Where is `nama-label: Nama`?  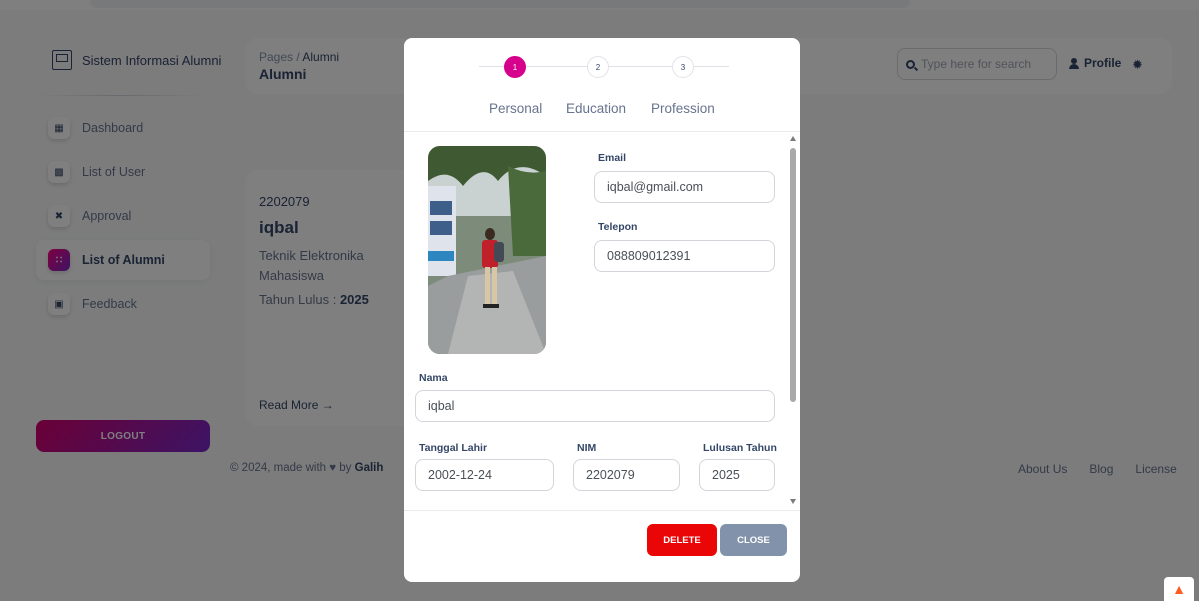
nama-label: Nama is located at coordinates (433, 378).